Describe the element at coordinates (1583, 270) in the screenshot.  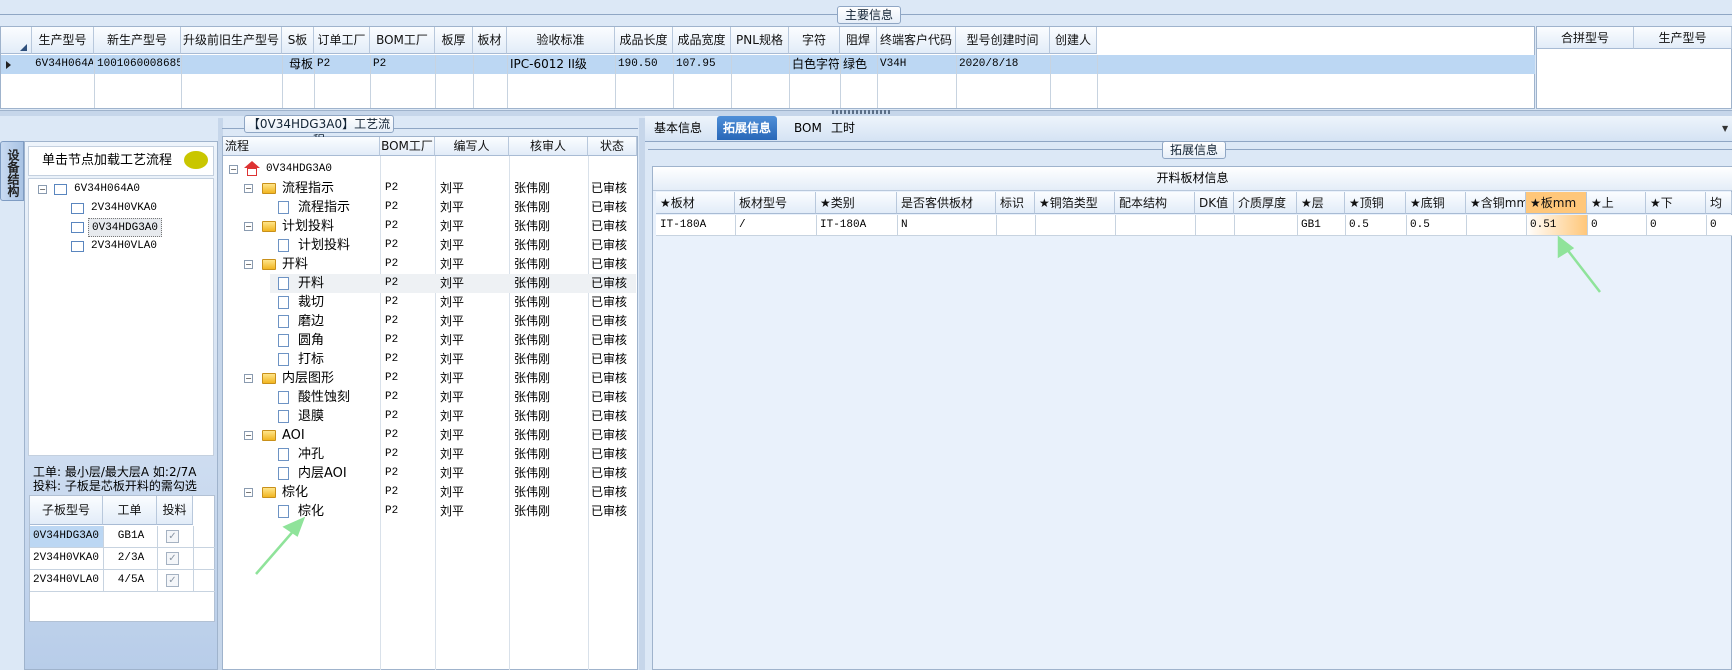
I see `arrow-line-right` at that location.